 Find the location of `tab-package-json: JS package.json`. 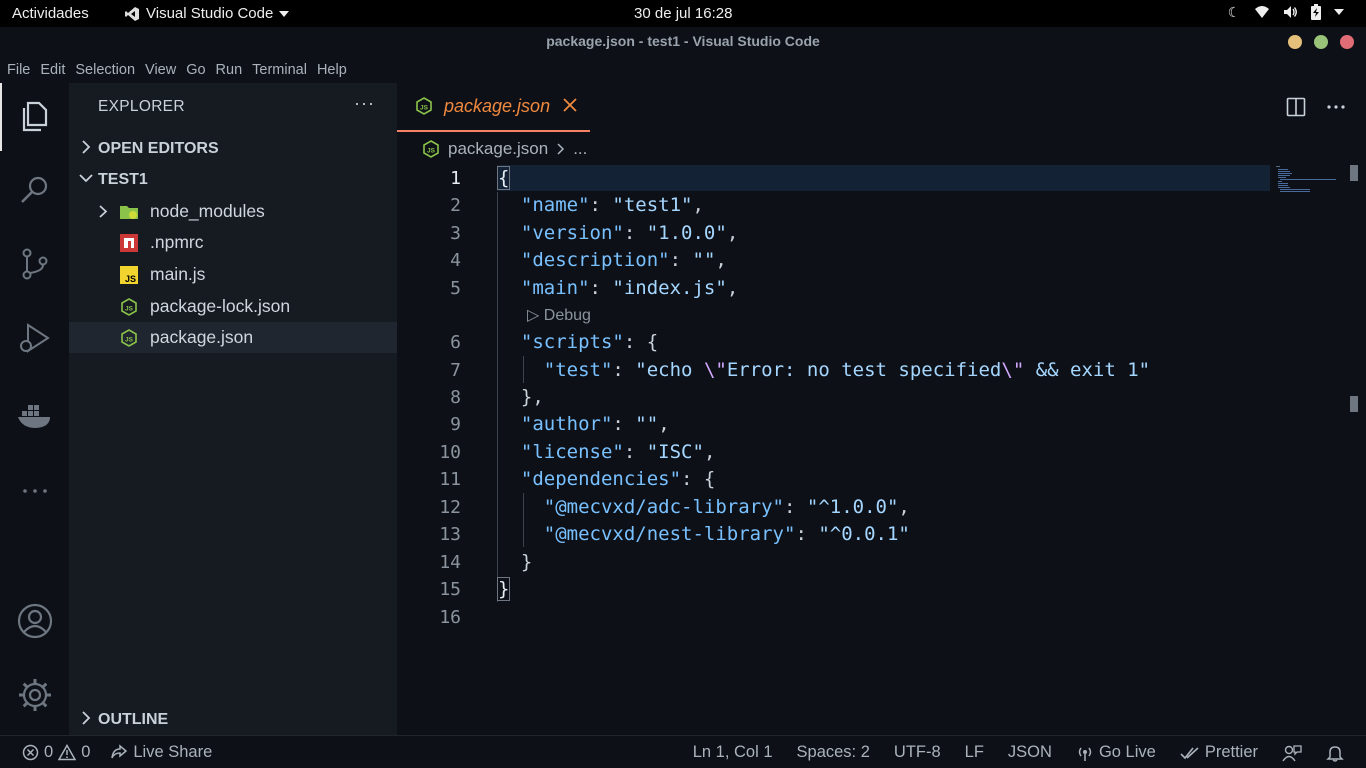

tab-package-json: JS package.json is located at coordinates (493, 107).